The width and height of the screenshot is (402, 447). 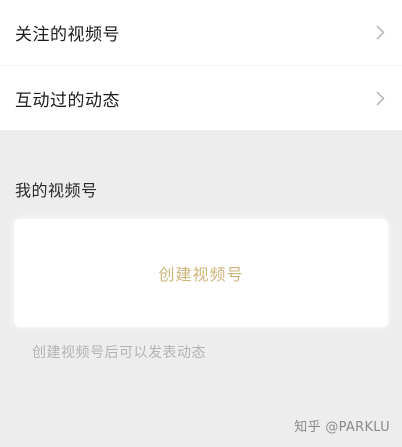 I want to click on section-title-my-channel: 我的视频号, so click(x=56, y=190).